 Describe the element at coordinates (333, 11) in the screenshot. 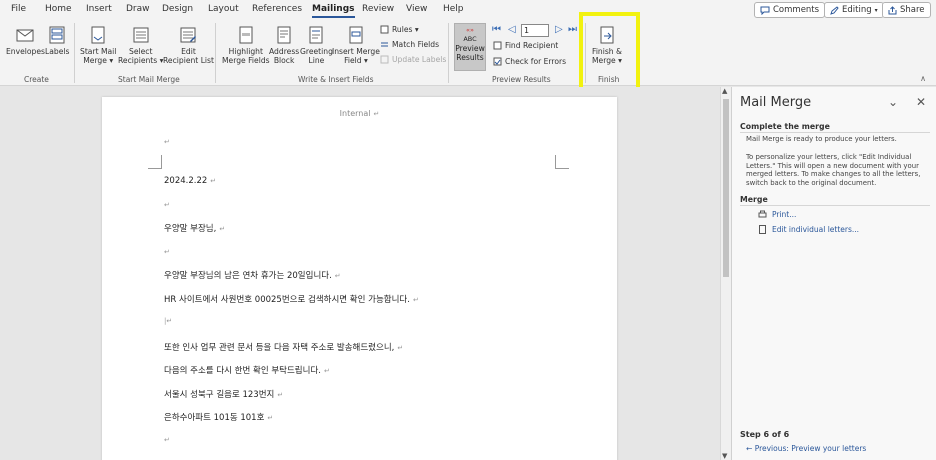

I see `tab-mailings: Mailings` at that location.